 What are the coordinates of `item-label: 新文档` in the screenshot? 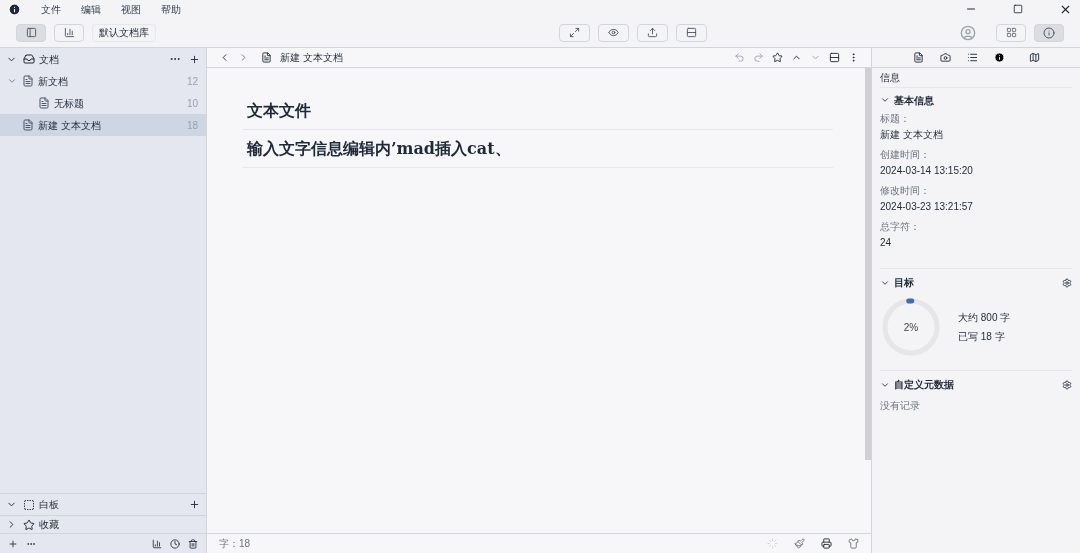 It's located at (53, 81).